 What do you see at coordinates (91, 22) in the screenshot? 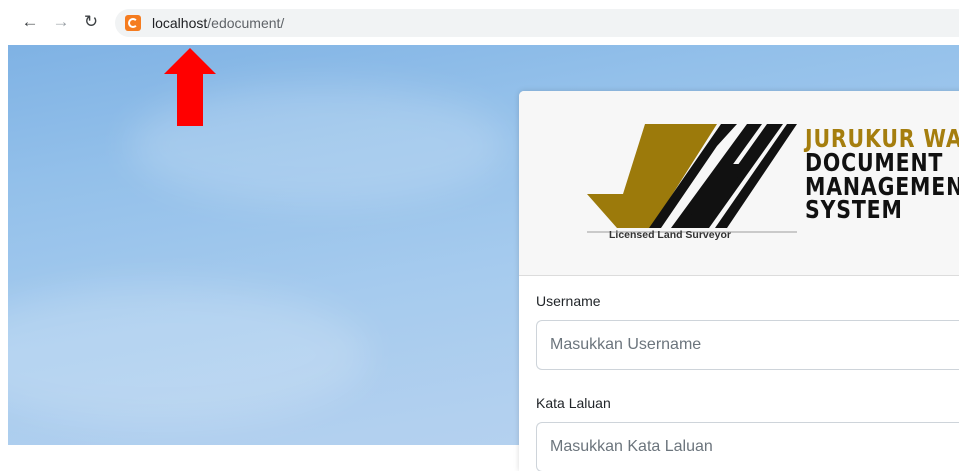
I see `reload-icon: ↻` at bounding box center [91, 22].